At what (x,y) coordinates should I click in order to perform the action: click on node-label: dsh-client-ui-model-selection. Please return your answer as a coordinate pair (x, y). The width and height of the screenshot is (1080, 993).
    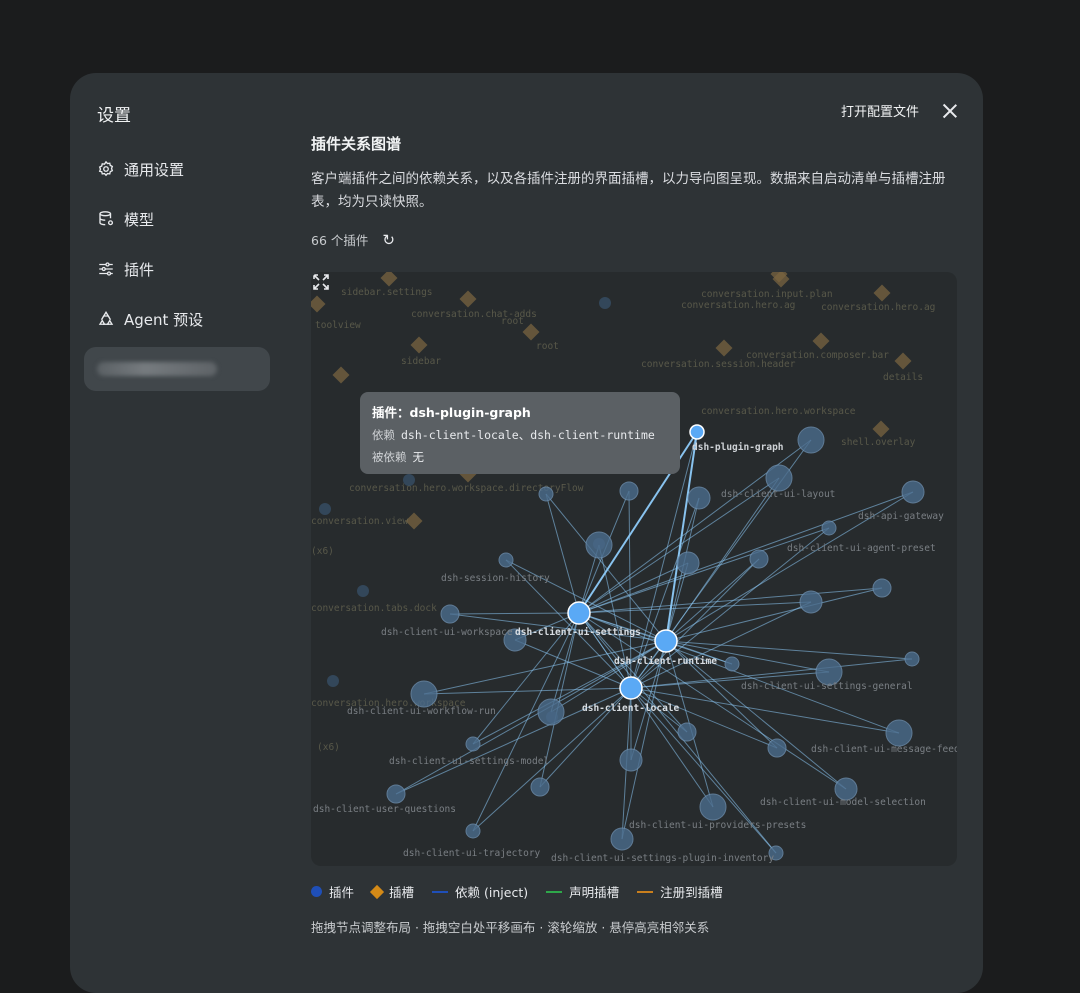
    Looking at the image, I should click on (843, 802).